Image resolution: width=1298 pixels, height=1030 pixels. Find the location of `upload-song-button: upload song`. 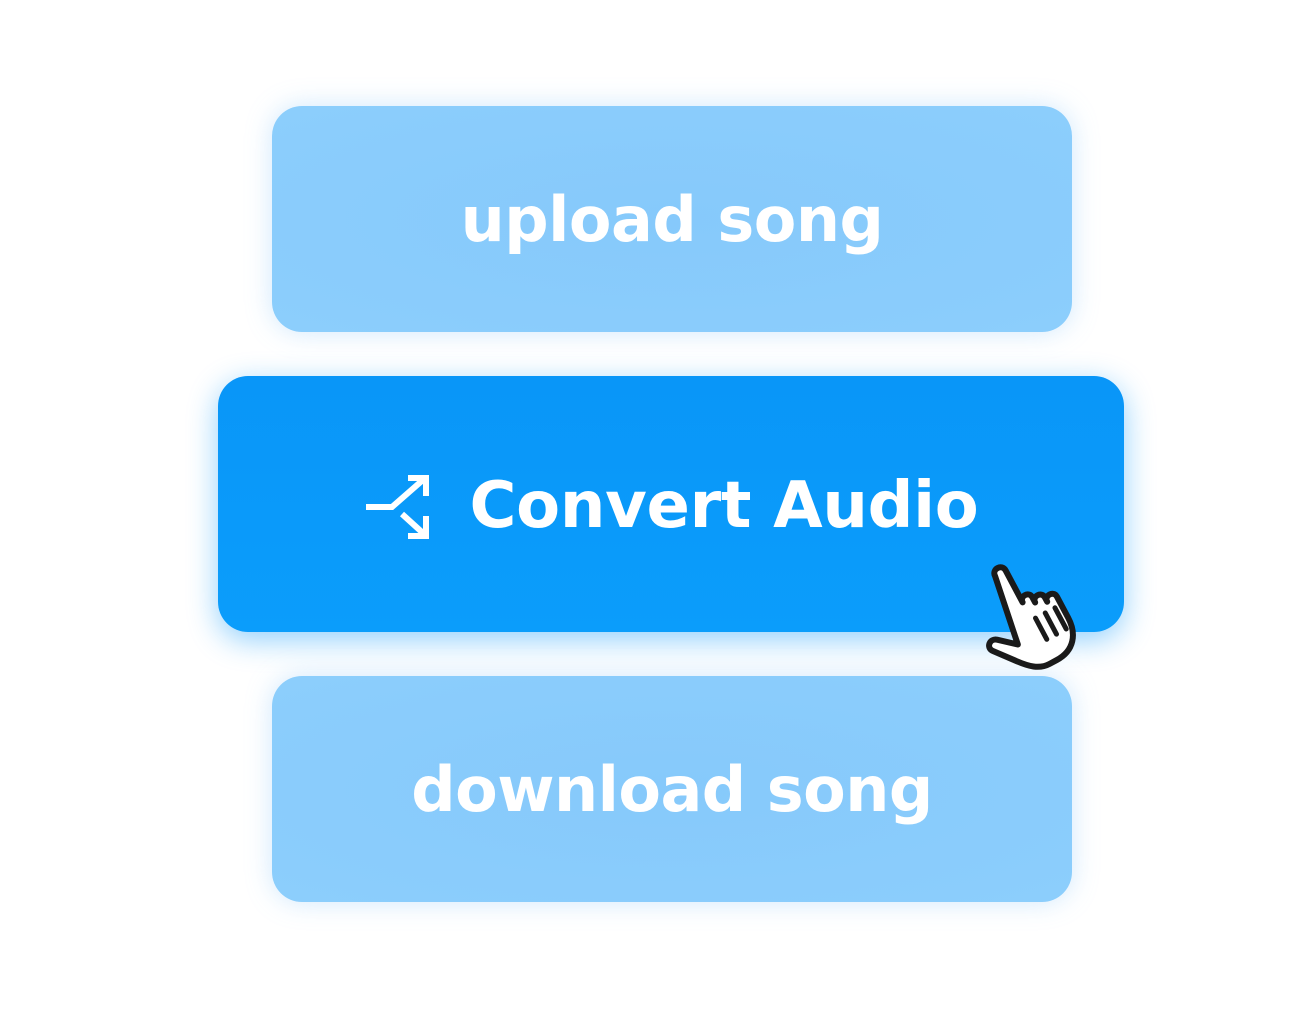

upload-song-button: upload song is located at coordinates (672, 219).